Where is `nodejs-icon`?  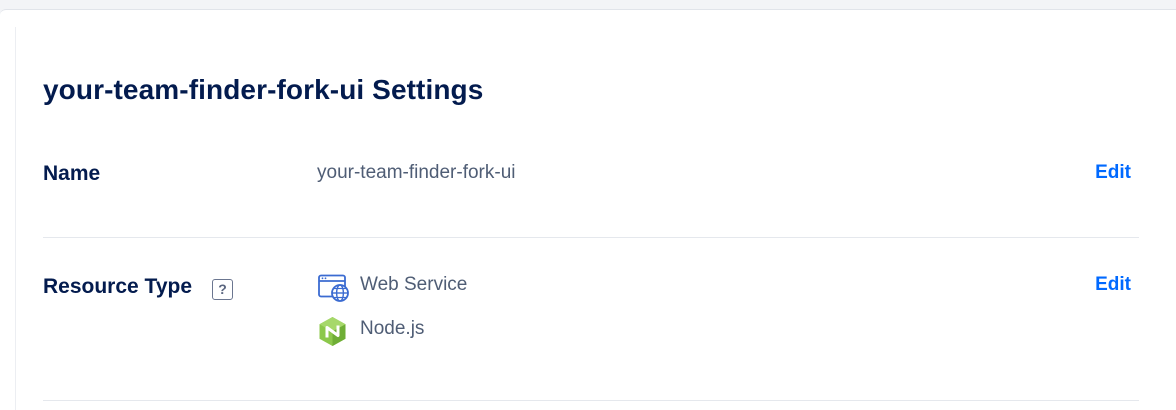
nodejs-icon is located at coordinates (332, 331).